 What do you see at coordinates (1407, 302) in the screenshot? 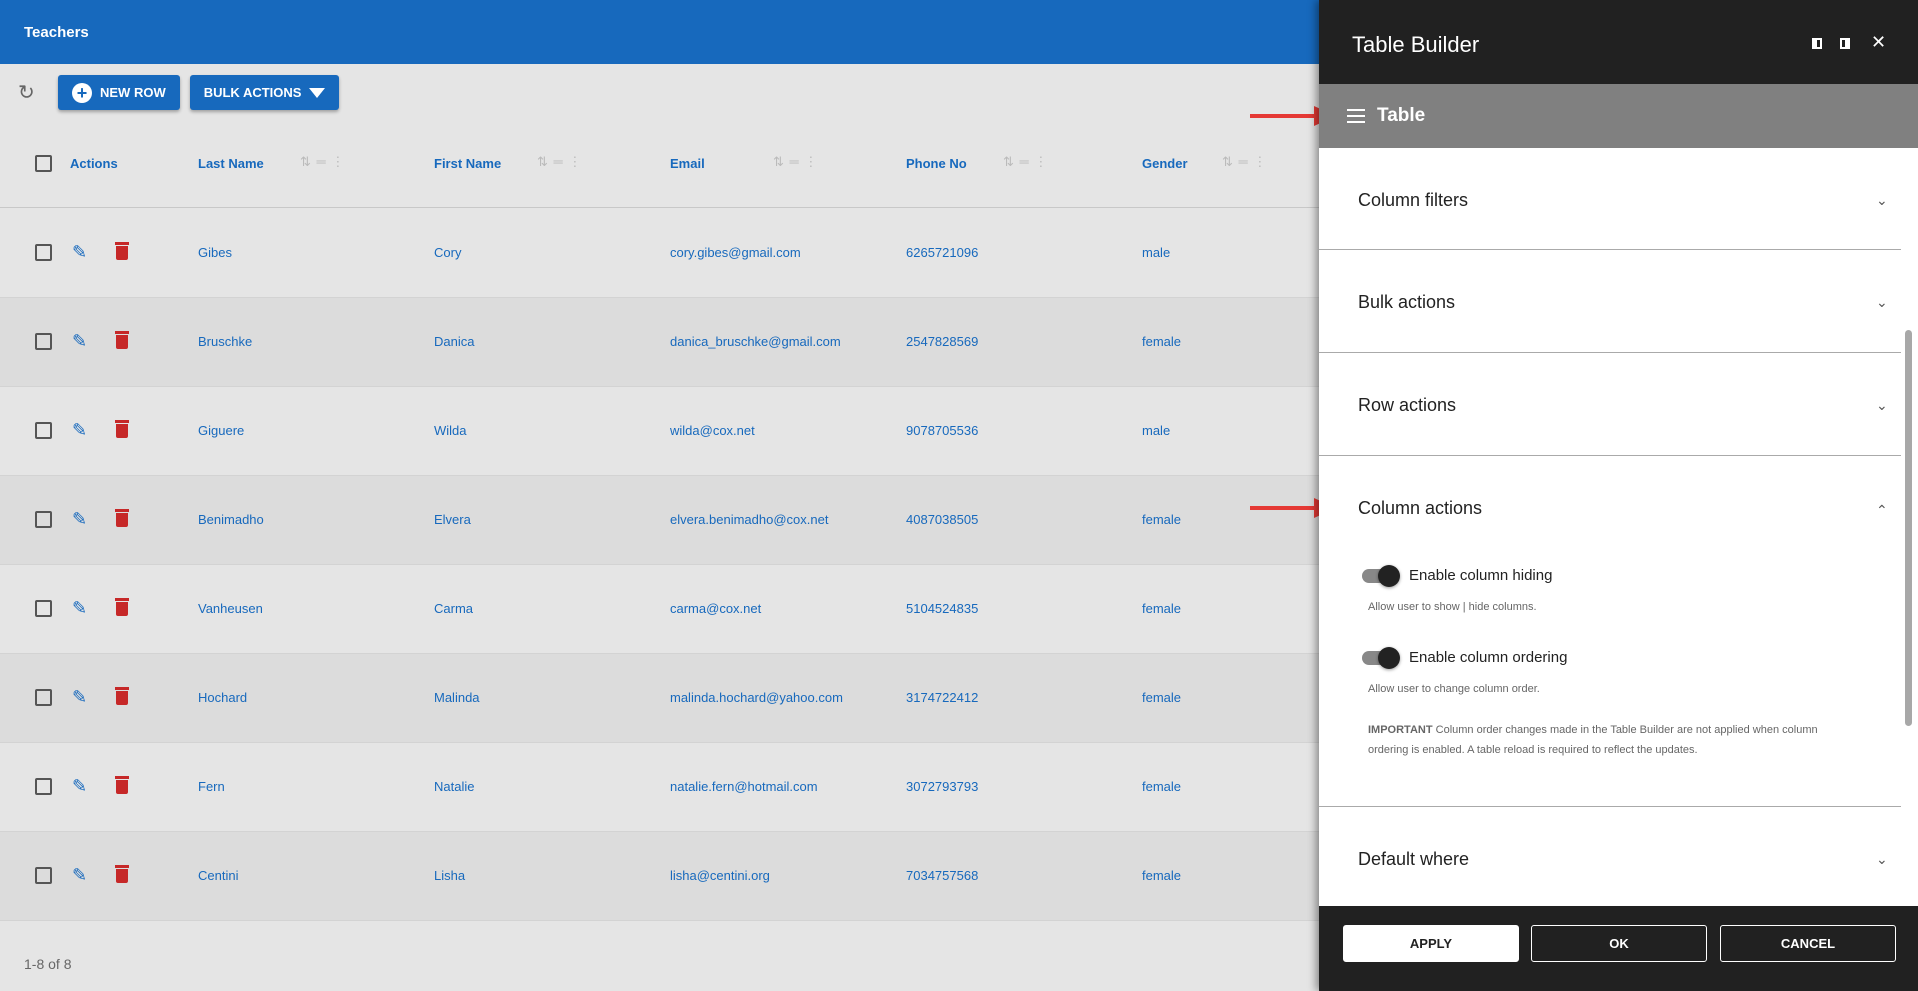
I see `section-title: Bulk actions` at bounding box center [1407, 302].